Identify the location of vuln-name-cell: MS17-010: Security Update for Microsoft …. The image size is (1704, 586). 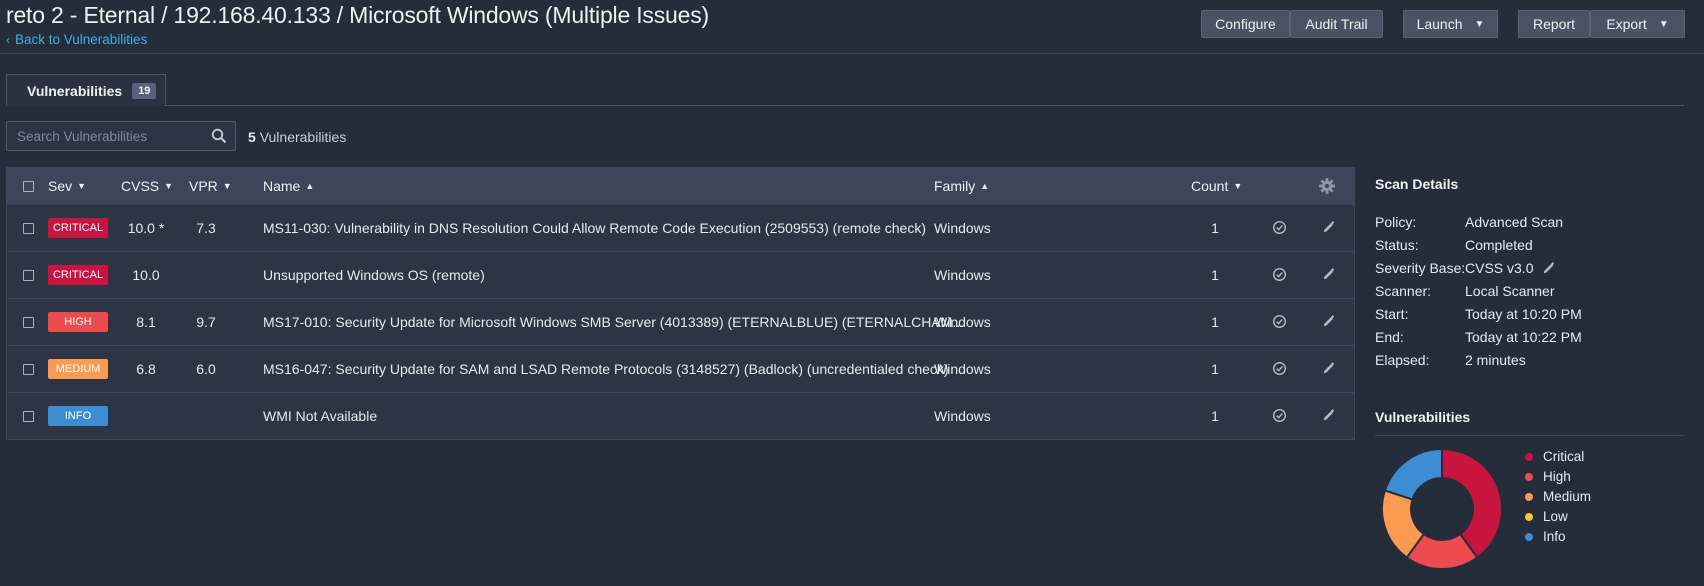
(613, 322).